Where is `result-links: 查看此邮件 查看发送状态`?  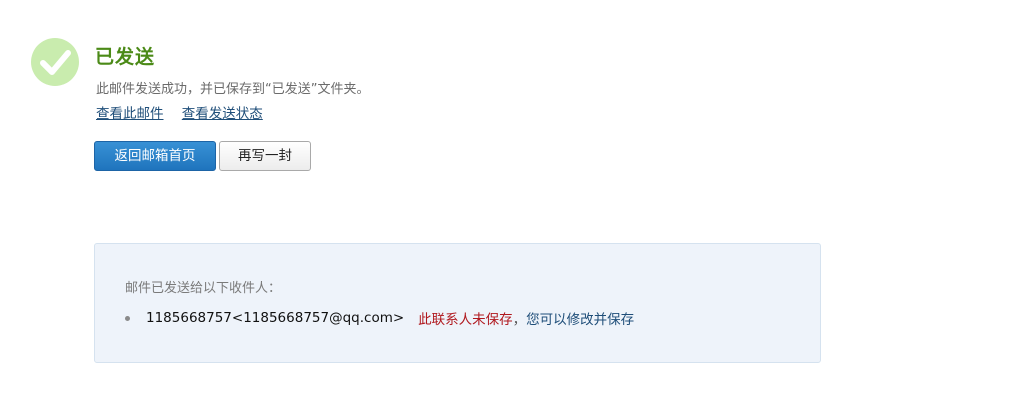 result-links: 查看此邮件 查看发送状态 is located at coordinates (186, 112).